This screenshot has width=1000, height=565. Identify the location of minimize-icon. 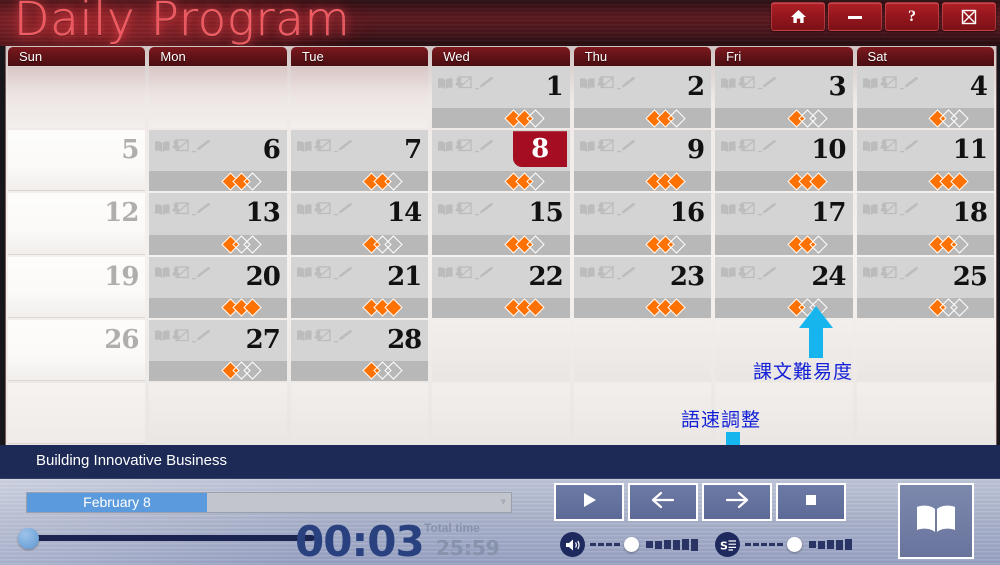
(855, 17).